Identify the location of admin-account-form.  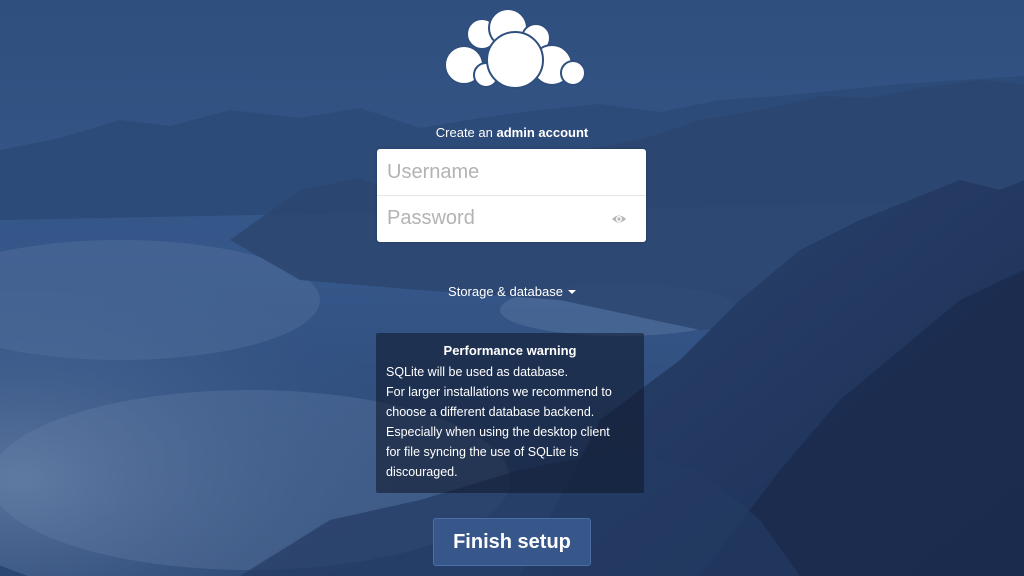
(511, 195).